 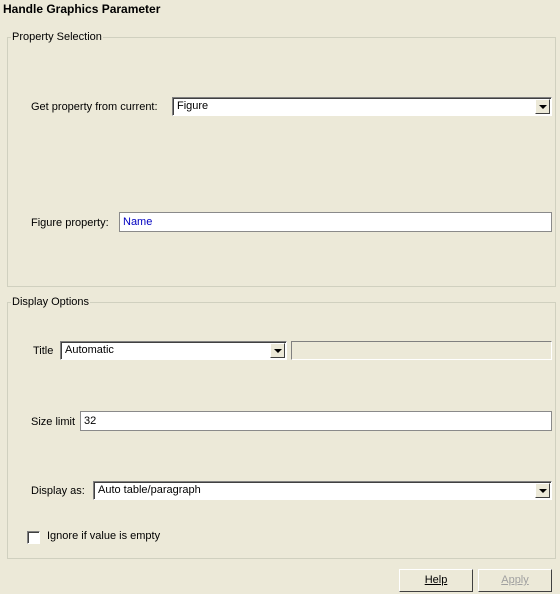 What do you see at coordinates (103, 536) in the screenshot?
I see `ignore-empty-label: Ignore if value is empty` at bounding box center [103, 536].